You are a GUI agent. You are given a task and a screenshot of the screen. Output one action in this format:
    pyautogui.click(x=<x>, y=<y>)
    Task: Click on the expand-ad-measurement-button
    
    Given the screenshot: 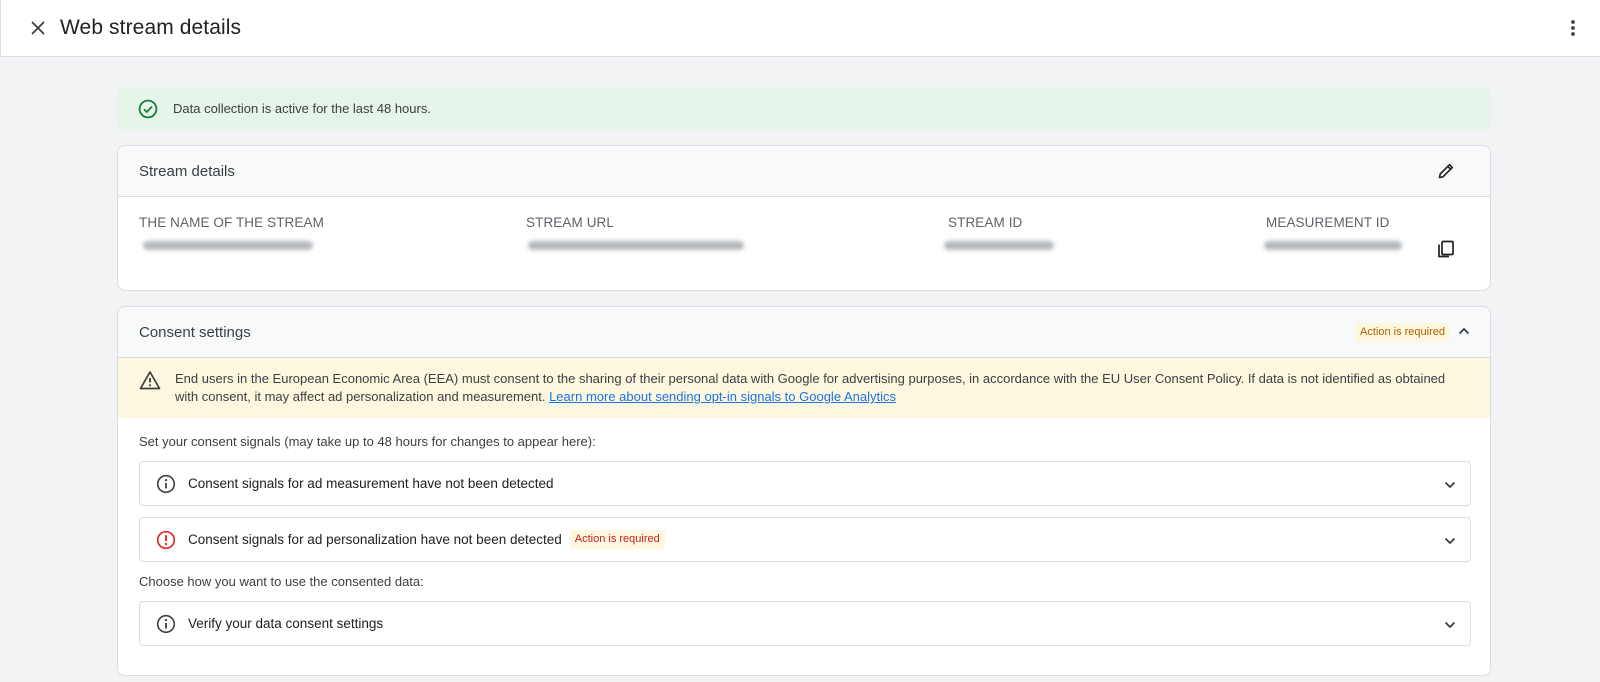 What is the action you would take?
    pyautogui.click(x=1450, y=485)
    